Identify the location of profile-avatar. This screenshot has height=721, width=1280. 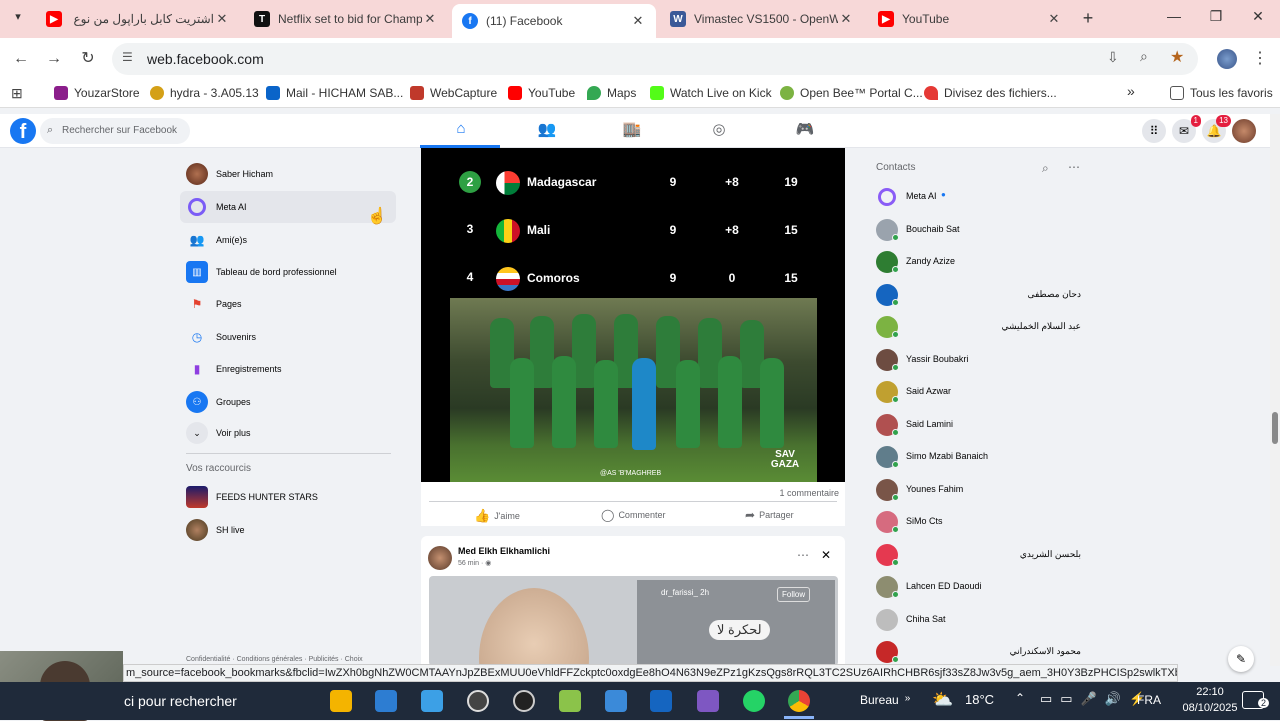
(1227, 59).